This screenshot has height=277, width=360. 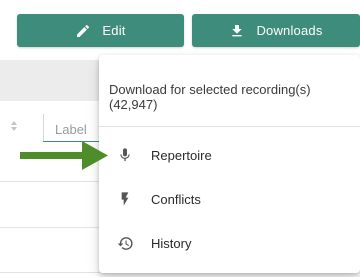 What do you see at coordinates (229, 199) in the screenshot?
I see `menu-item-conflicts: Conflicts` at bounding box center [229, 199].